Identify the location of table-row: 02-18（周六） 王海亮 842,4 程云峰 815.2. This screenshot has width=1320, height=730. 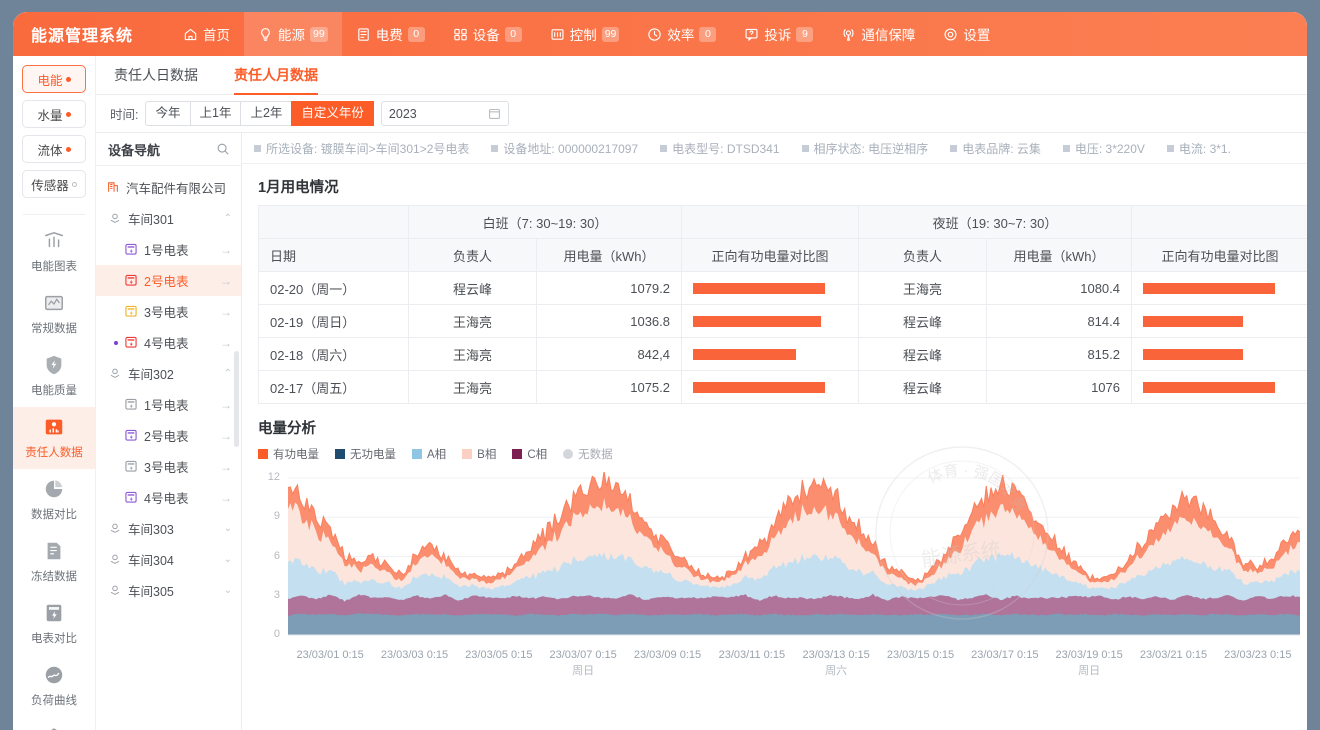
(782, 354).